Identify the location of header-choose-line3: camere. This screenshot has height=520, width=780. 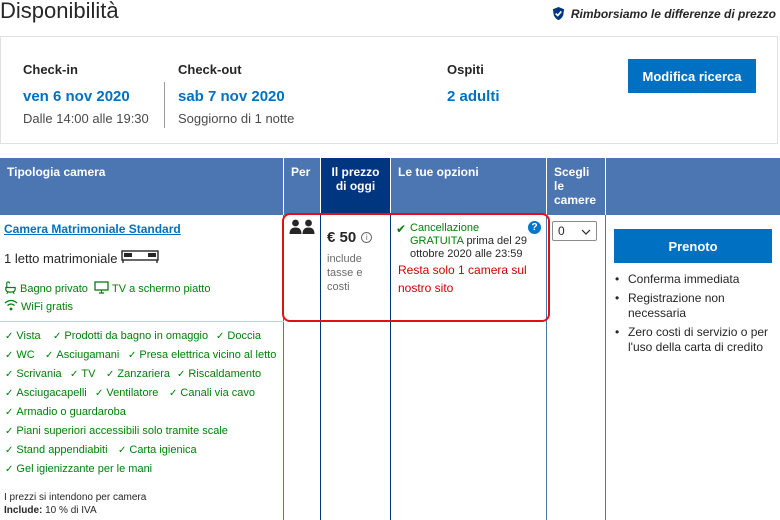
(575, 200).